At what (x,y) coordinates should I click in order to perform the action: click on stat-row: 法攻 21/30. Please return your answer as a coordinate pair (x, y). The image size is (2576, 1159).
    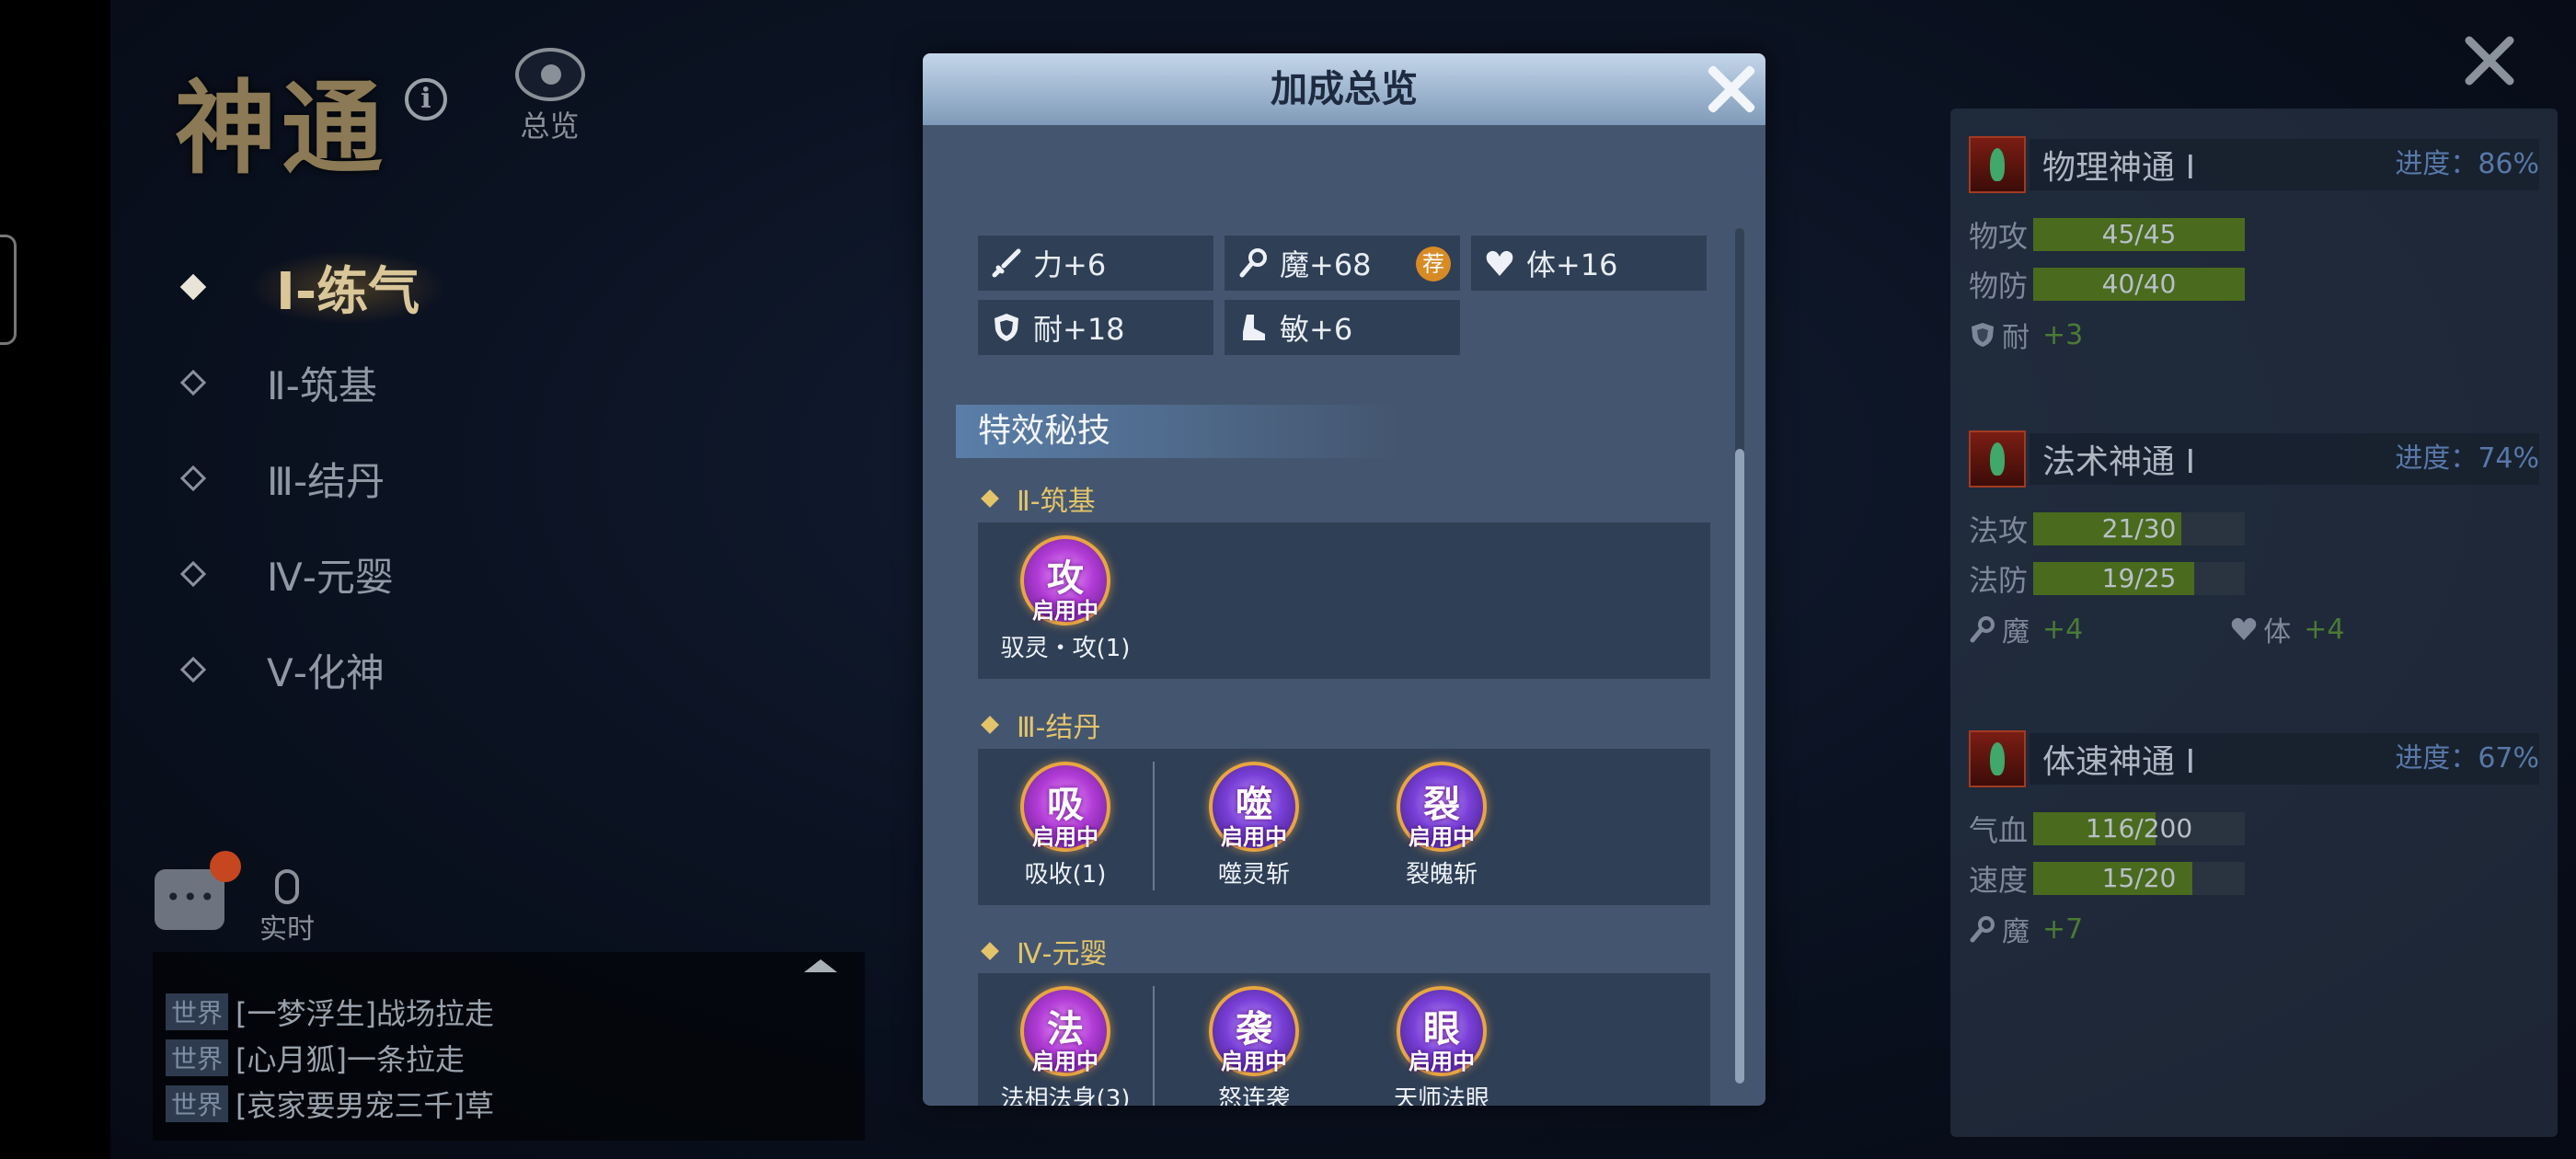
    Looking at the image, I should click on (2254, 529).